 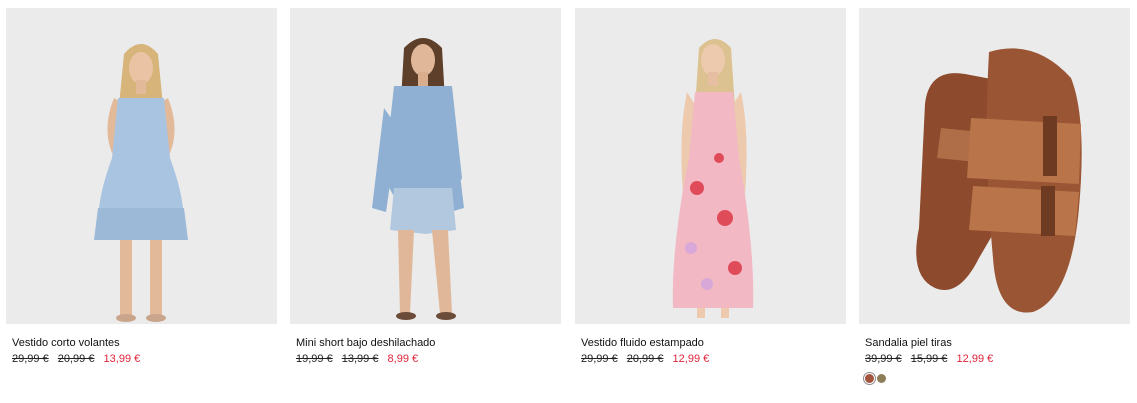 I want to click on sale-price: 8,99 €, so click(x=403, y=359).